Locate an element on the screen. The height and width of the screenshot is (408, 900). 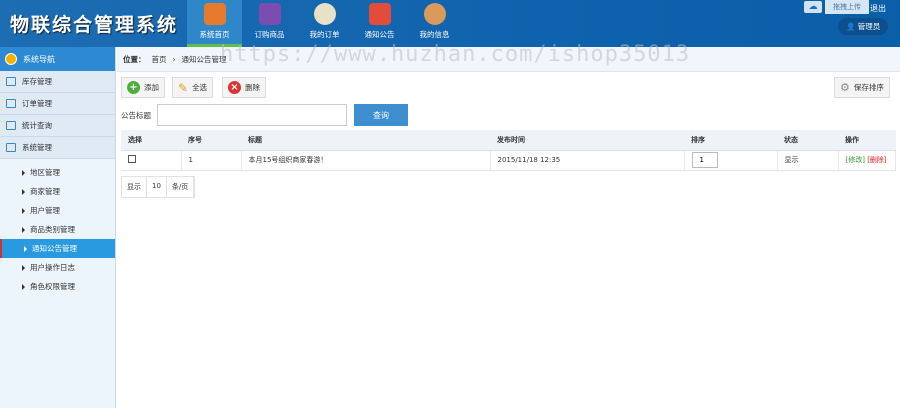
phone-icon is located at coordinates (269, 14).